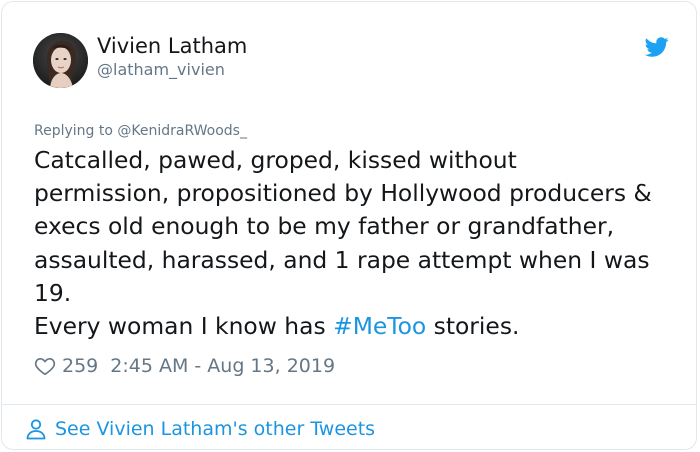 The image size is (700, 452). Describe the element at coordinates (473, 326) in the screenshot. I see `tweet-text-segment: stories.` at that location.